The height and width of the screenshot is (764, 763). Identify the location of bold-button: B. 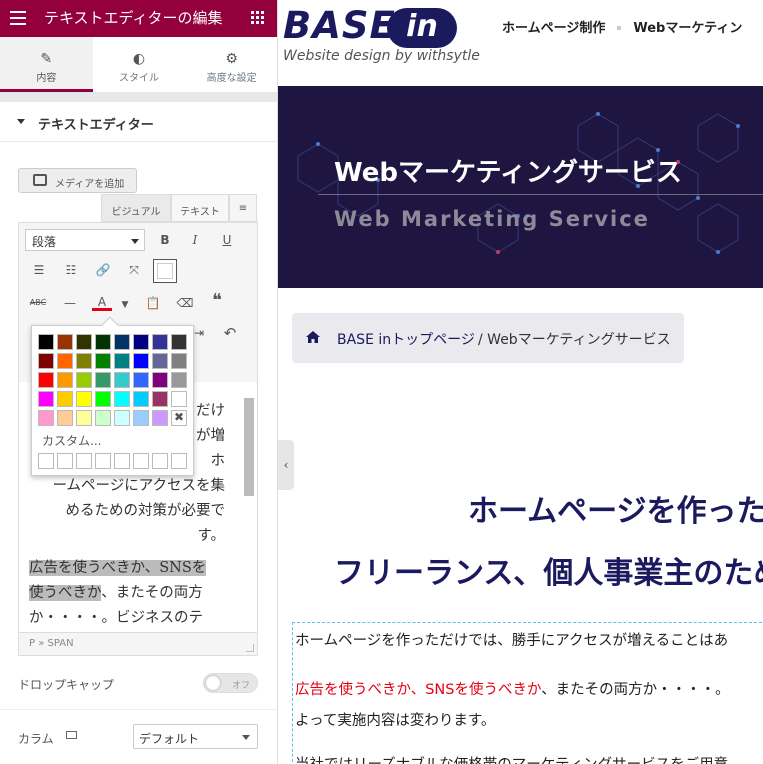
(165, 240).